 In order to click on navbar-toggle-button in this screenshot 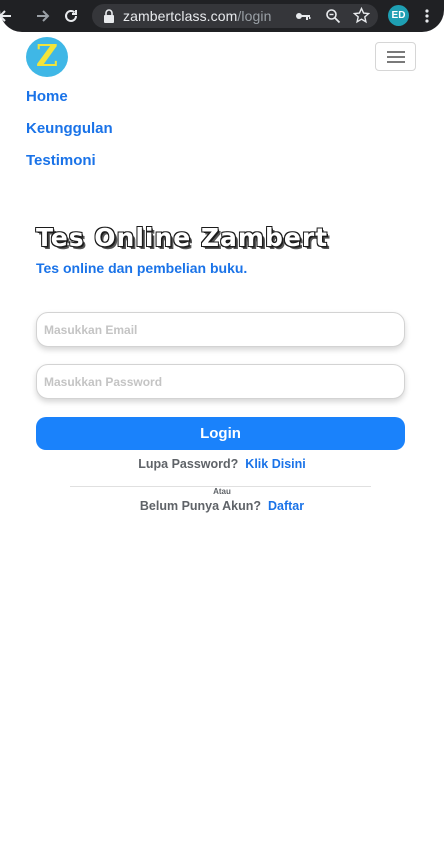, I will do `click(395, 56)`.